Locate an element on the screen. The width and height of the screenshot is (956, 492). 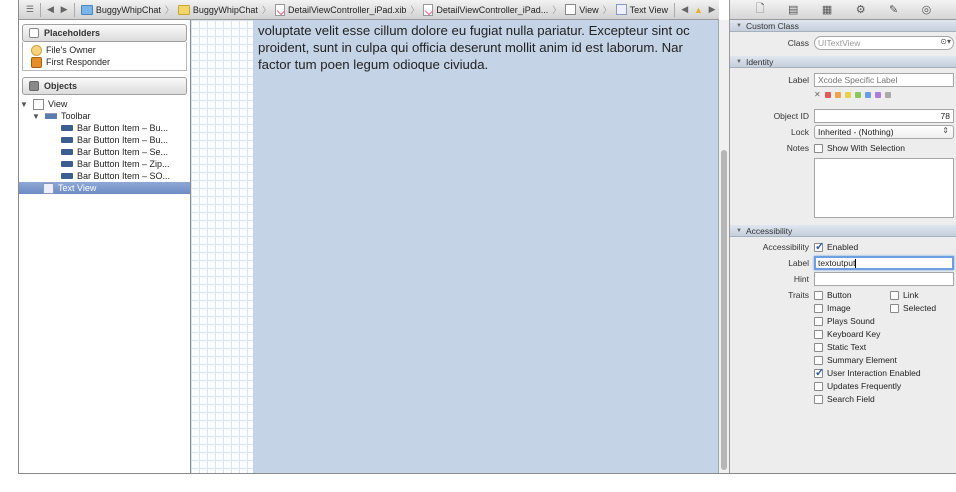
identity-label-row: Label is located at coordinates (843, 80).